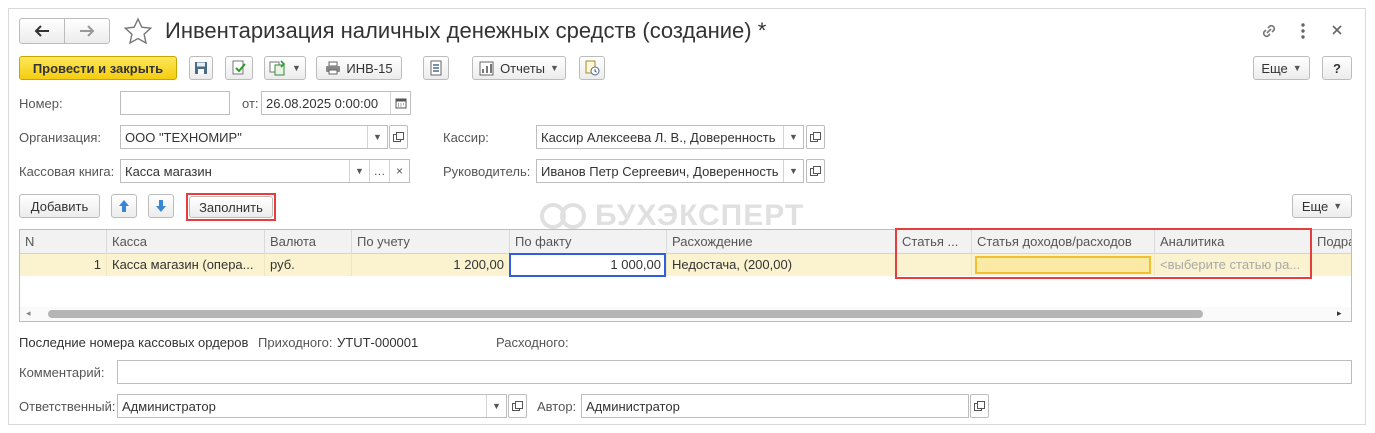 The width and height of the screenshot is (1375, 433). I want to click on arrow-left-icon, so click(41, 31).